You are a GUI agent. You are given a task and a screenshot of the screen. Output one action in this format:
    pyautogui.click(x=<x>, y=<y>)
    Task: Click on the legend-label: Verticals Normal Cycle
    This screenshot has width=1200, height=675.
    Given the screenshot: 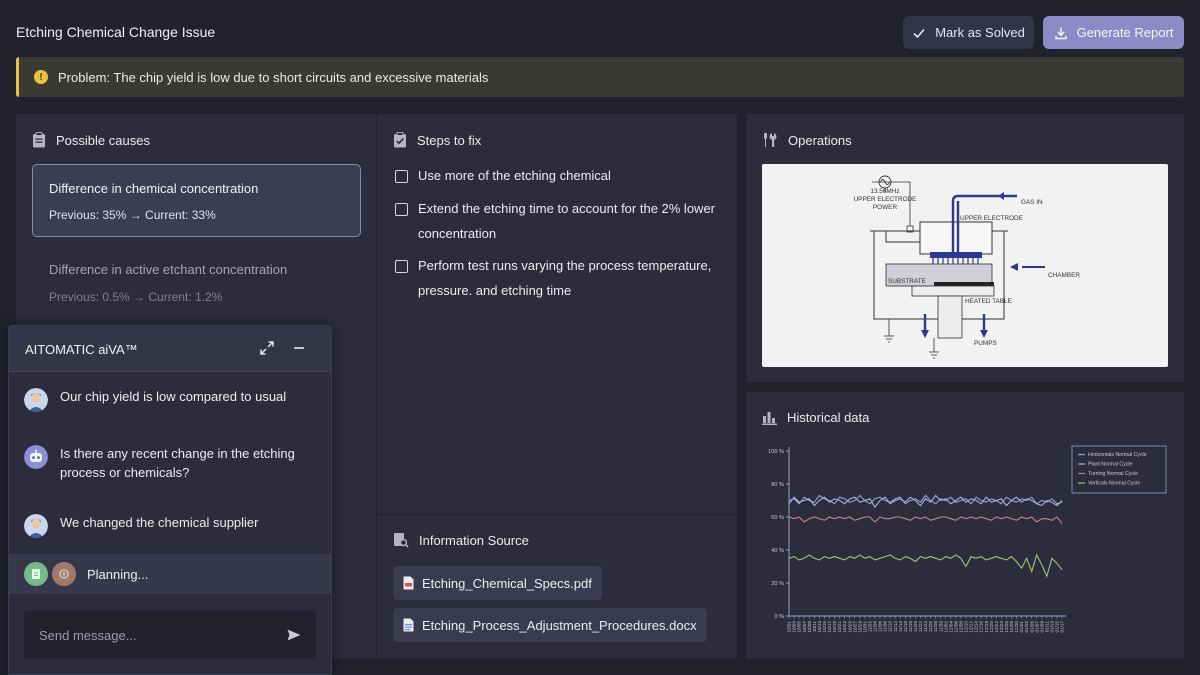 What is the action you would take?
    pyautogui.click(x=1114, y=484)
    